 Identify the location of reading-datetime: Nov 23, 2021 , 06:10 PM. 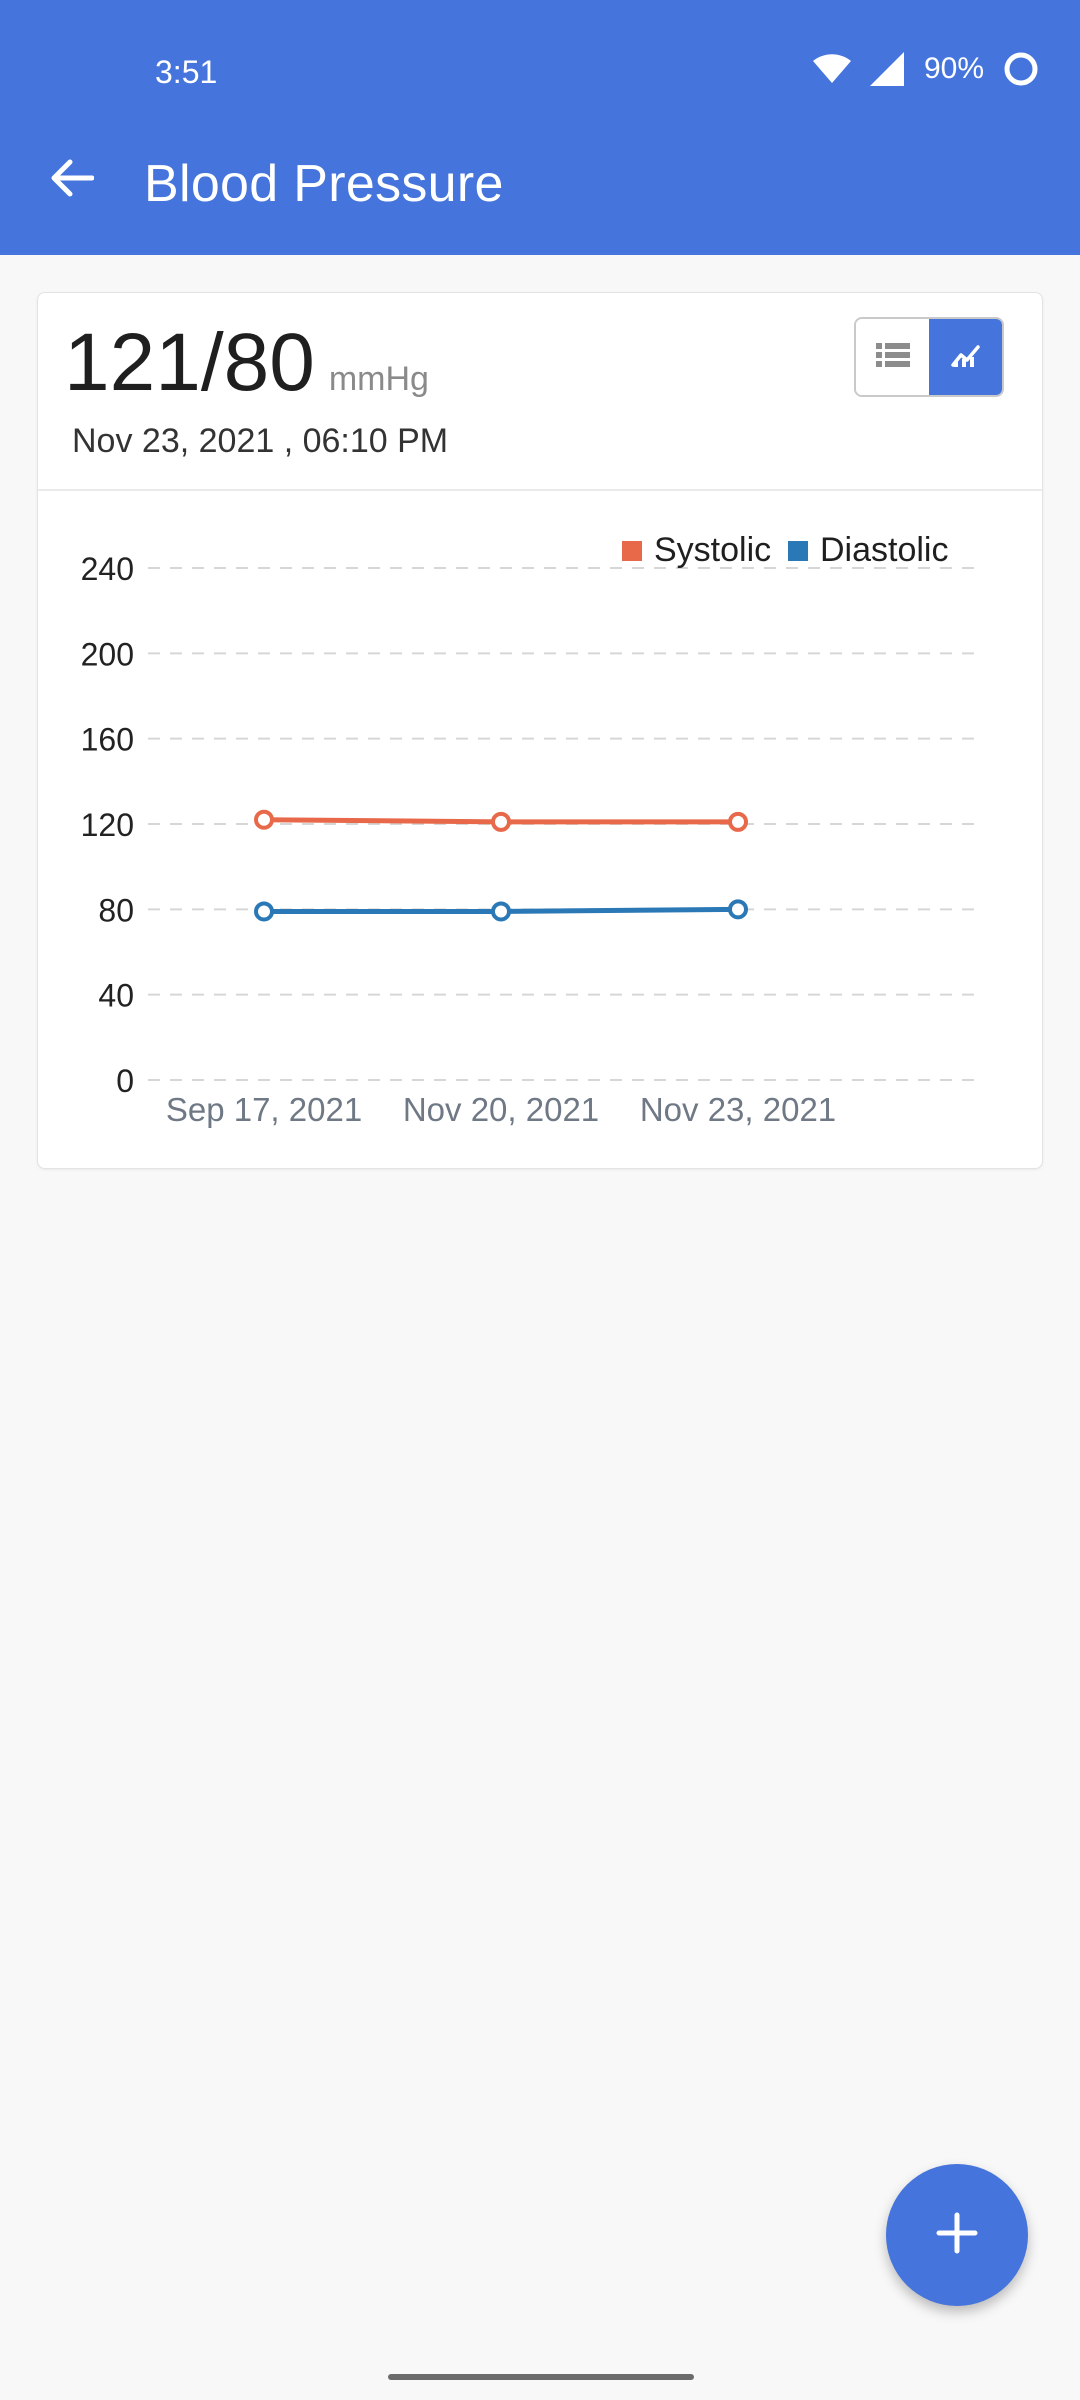
(260, 441).